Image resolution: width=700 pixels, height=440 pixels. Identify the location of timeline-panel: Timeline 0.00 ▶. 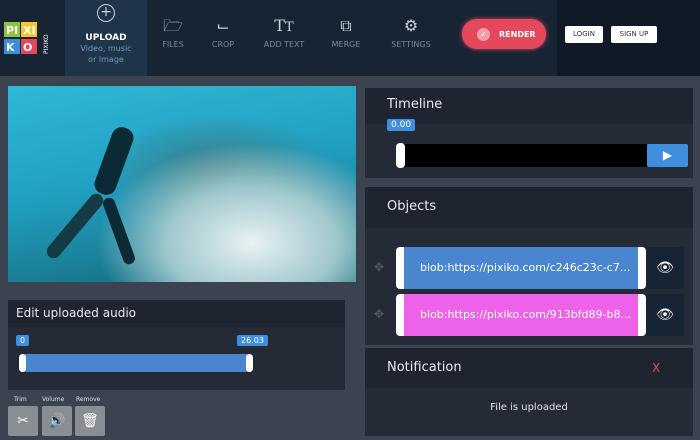
(529, 133).